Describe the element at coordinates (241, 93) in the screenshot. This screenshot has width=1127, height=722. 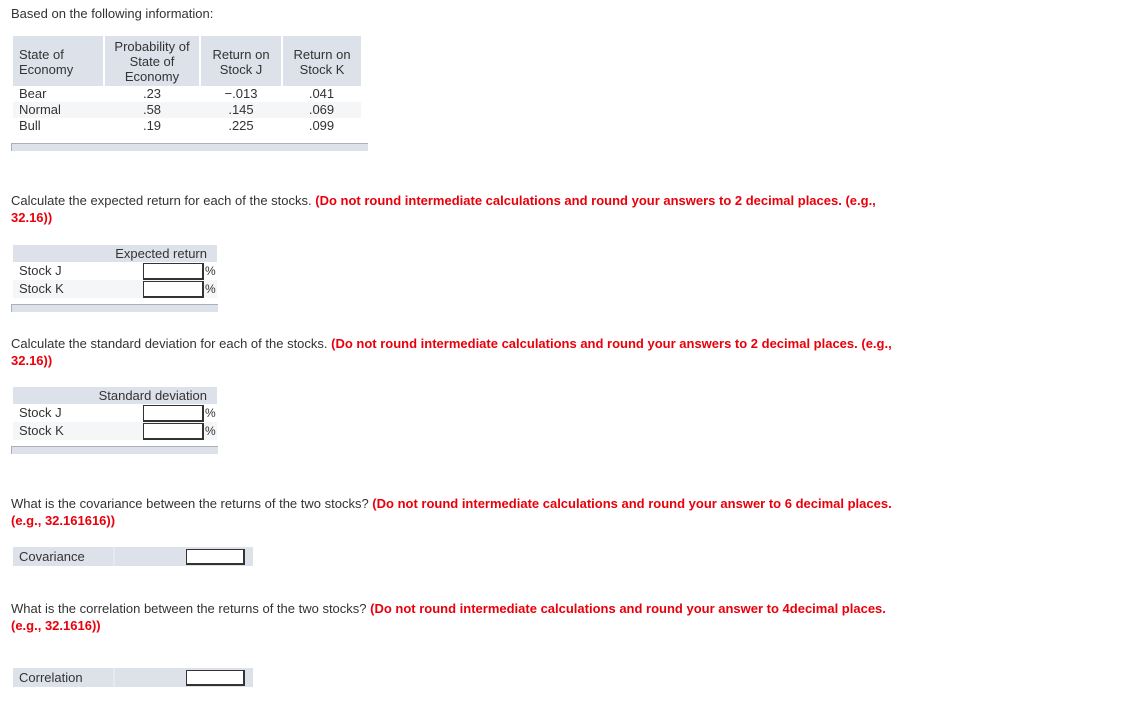
I see `cell-return-j: −.013` at that location.